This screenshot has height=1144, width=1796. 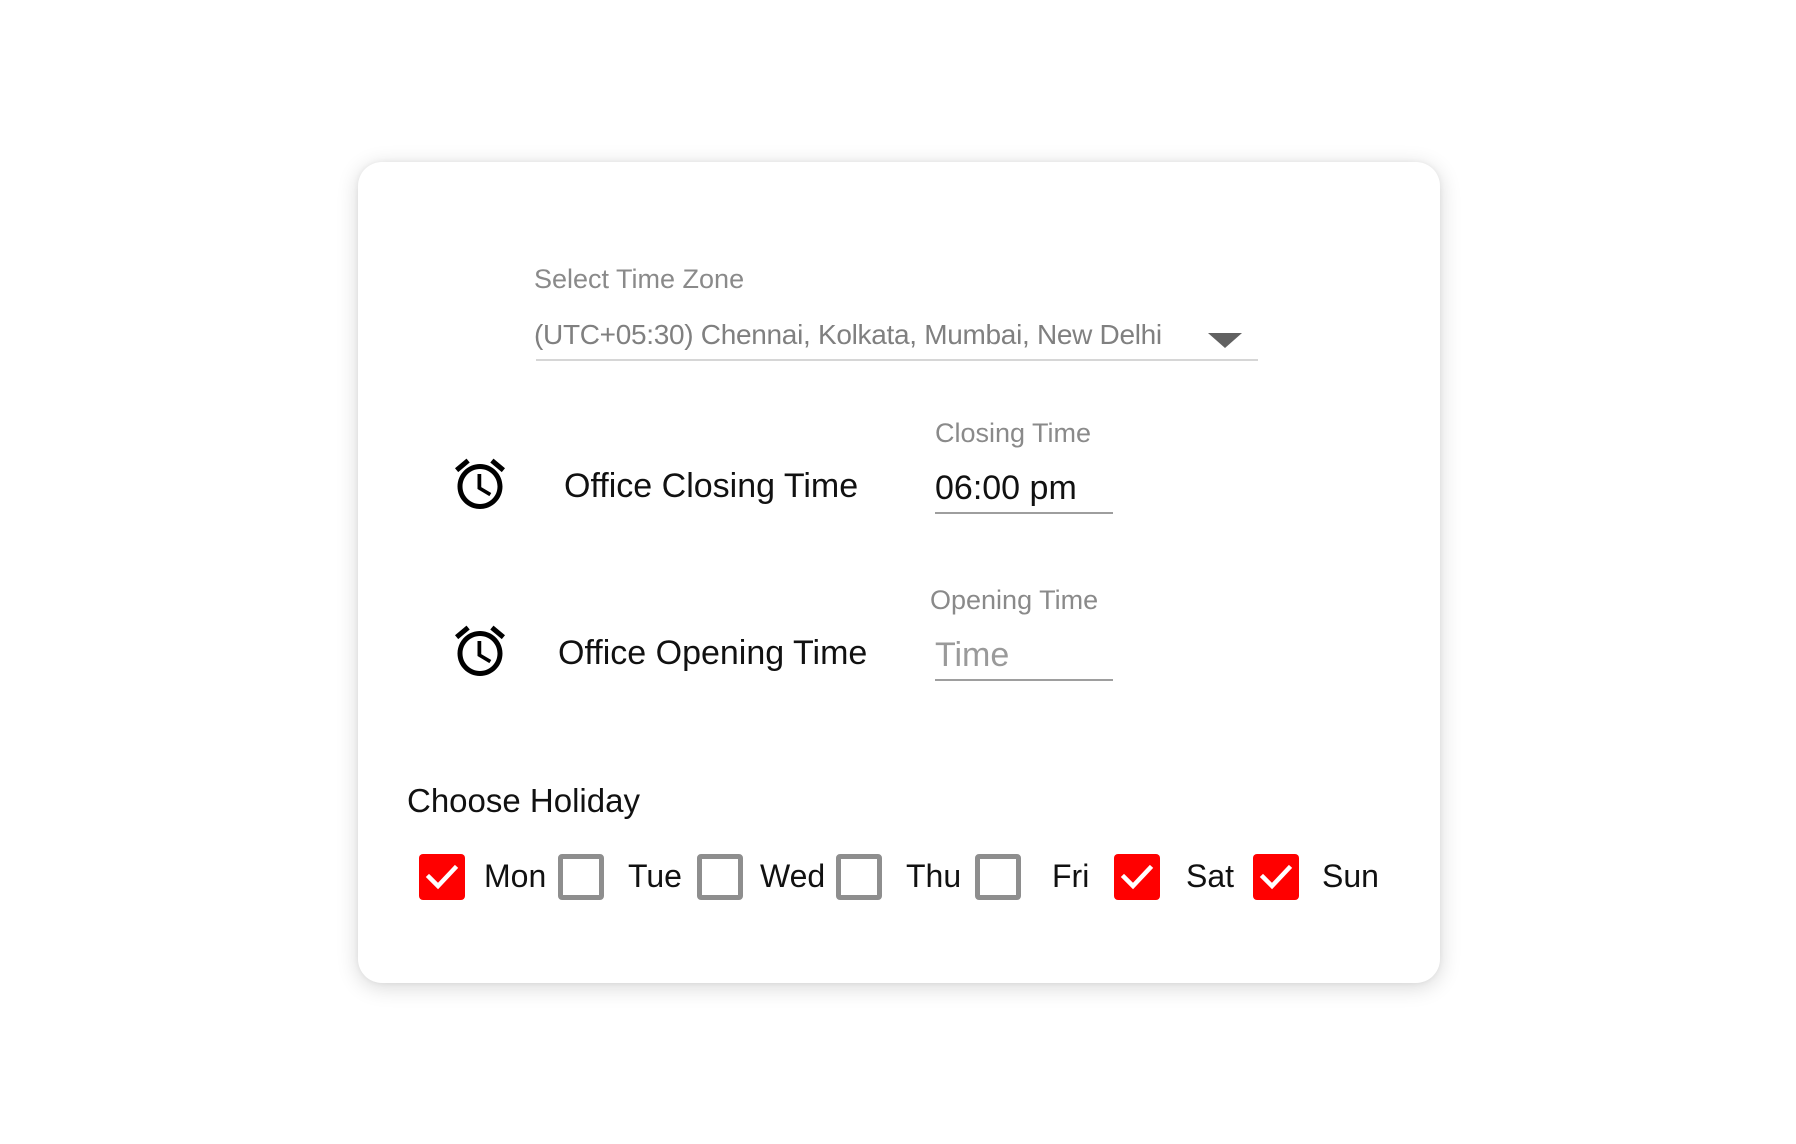 What do you see at coordinates (1210, 876) in the screenshot?
I see `day-label: Sat` at bounding box center [1210, 876].